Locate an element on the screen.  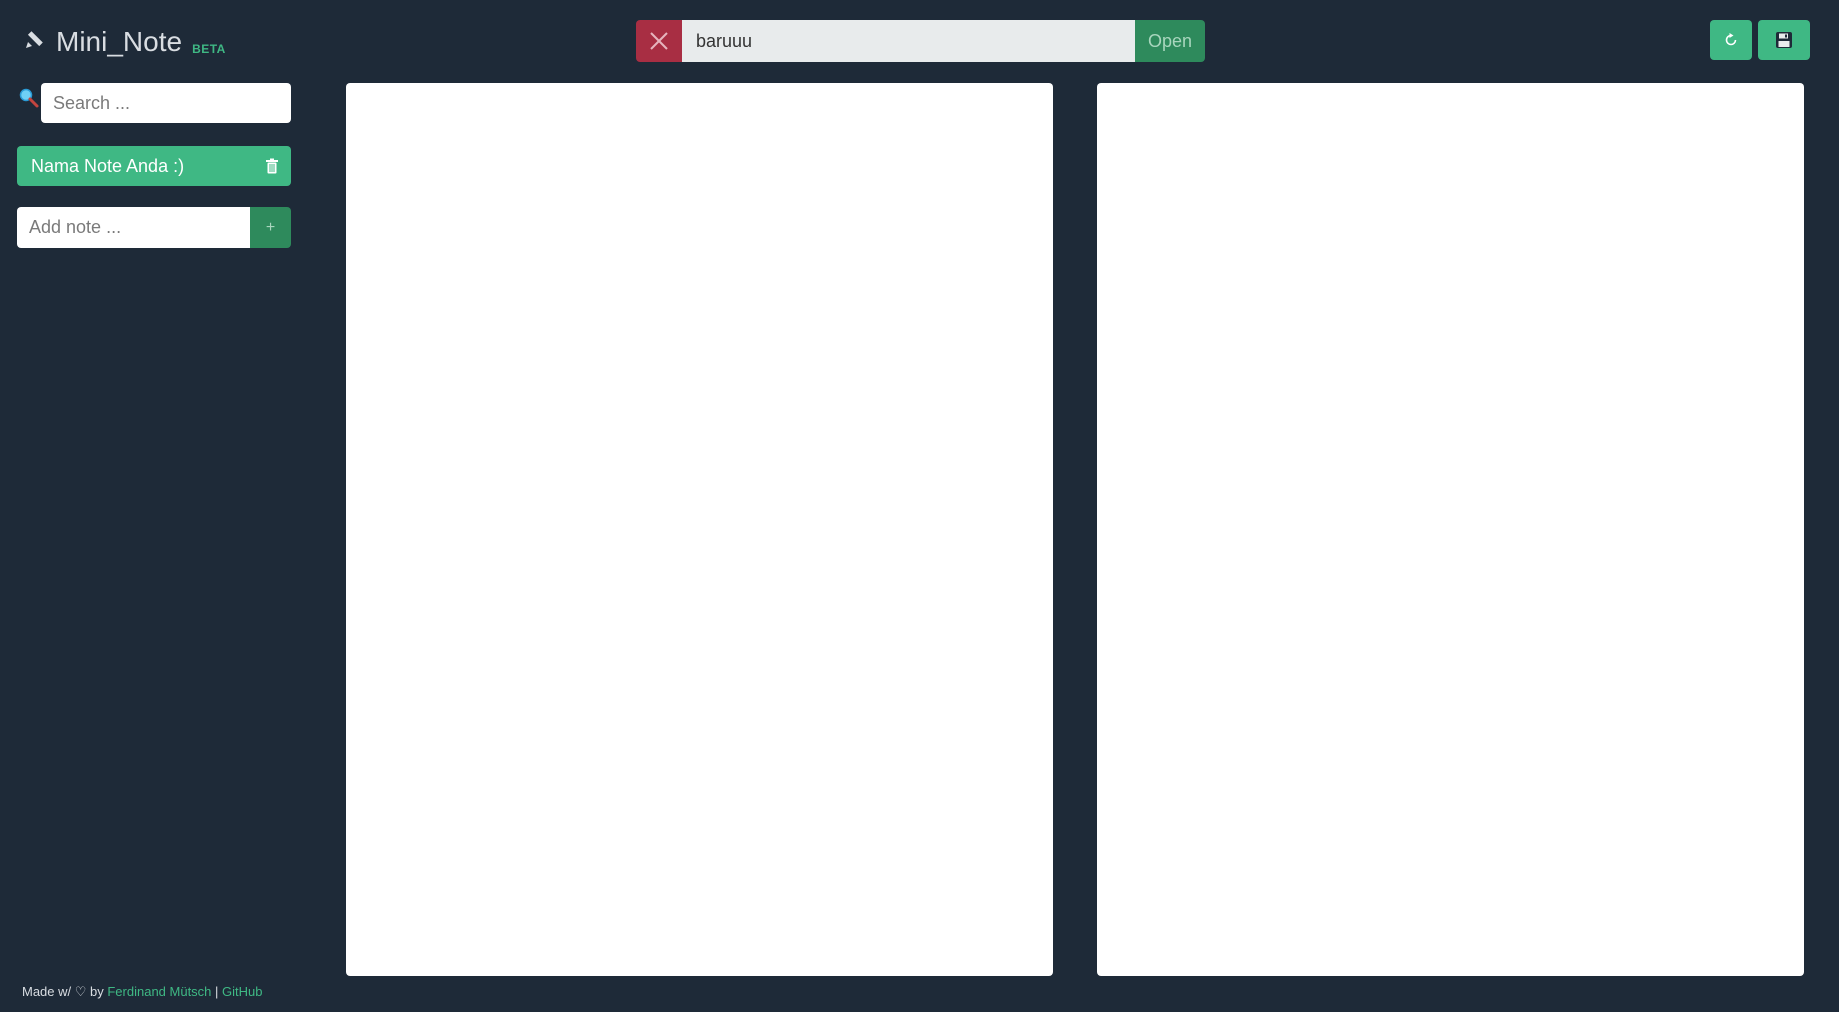
note-path-input is located at coordinates (908, 41).